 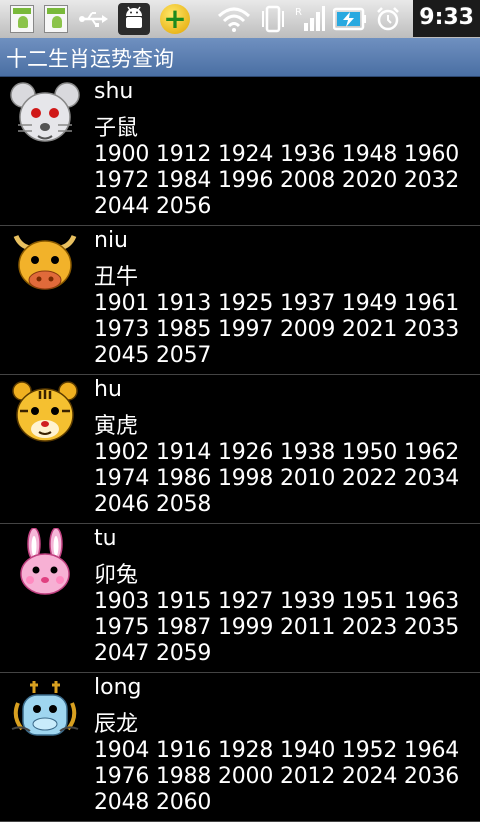 What do you see at coordinates (240, 57) in the screenshot?
I see `app-title-bar: 十二生肖运势查询` at bounding box center [240, 57].